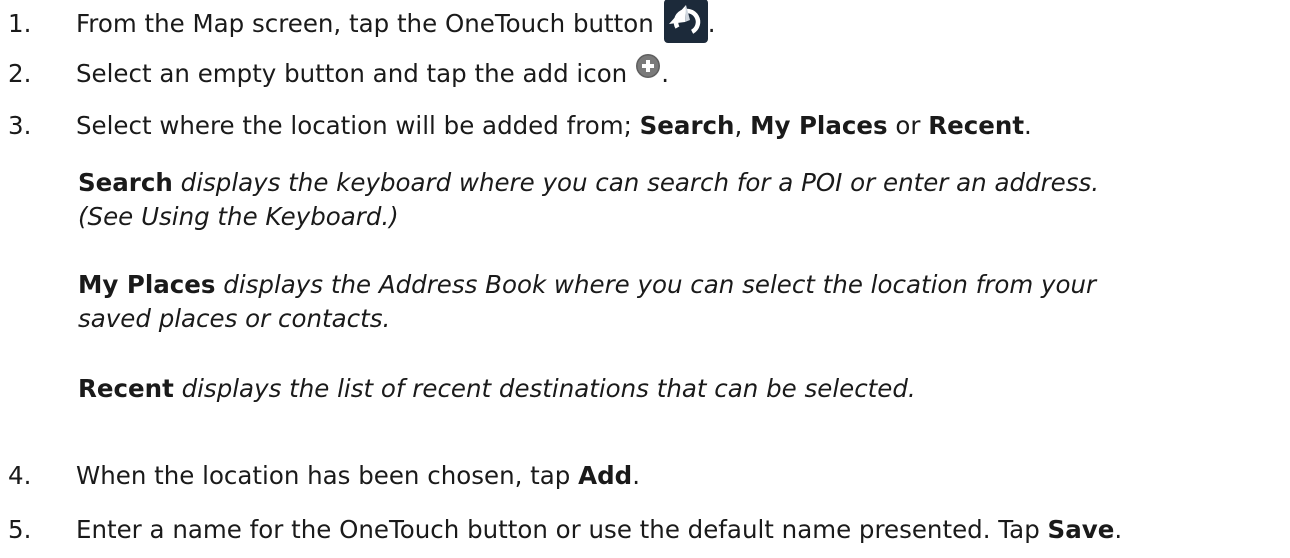  Describe the element at coordinates (126, 388) in the screenshot. I see `option-term: Recent` at that location.